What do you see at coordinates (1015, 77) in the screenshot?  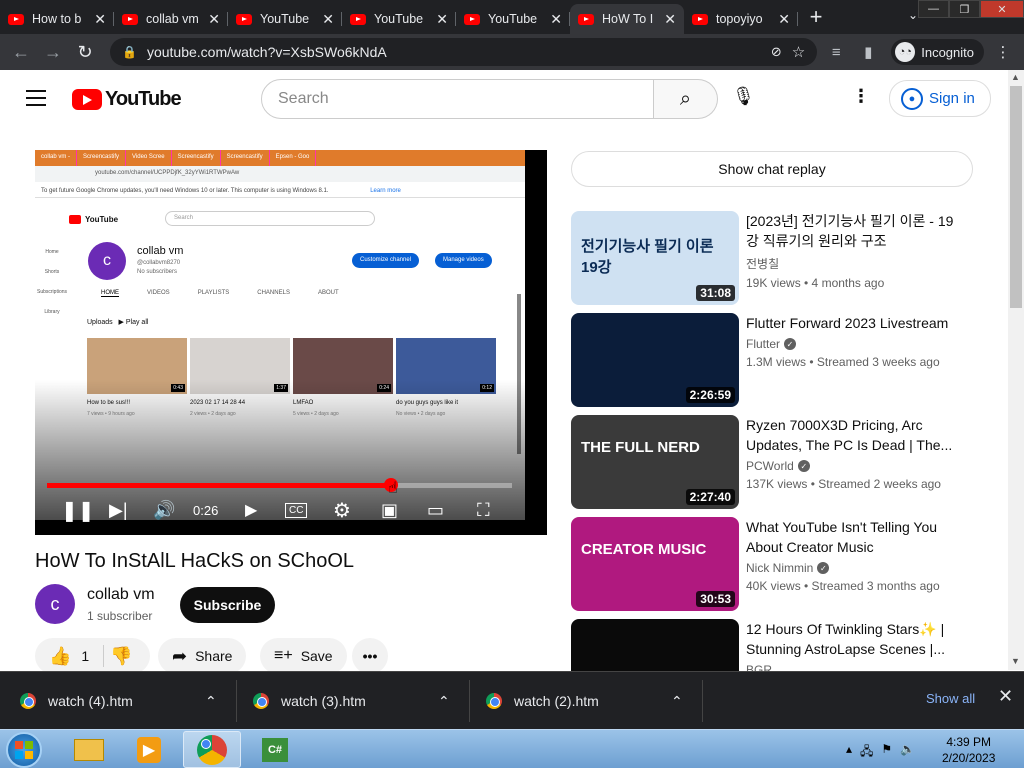 I see `scroll-up-icon: ▲` at bounding box center [1015, 77].